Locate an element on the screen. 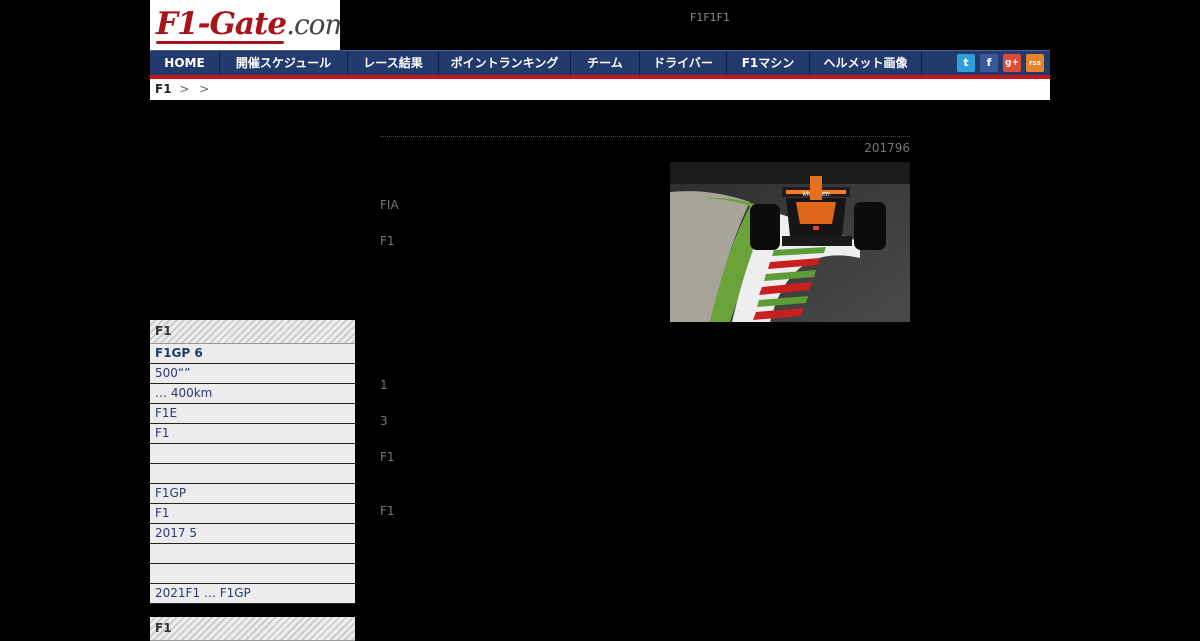 The width and height of the screenshot is (1200, 641). sidebar-box-secondary: F1 is located at coordinates (252, 629).